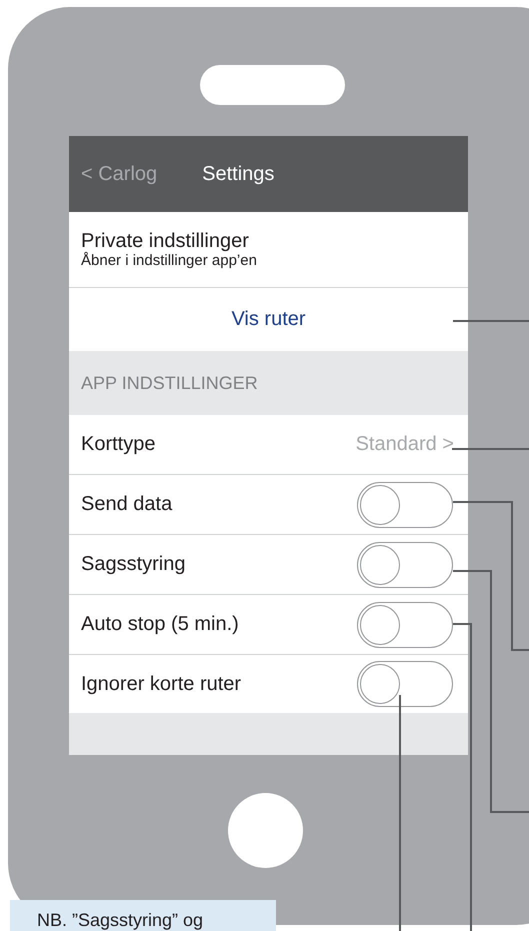 The height and width of the screenshot is (931, 529). What do you see at coordinates (268, 505) in the screenshot?
I see `settings-row: Send data` at bounding box center [268, 505].